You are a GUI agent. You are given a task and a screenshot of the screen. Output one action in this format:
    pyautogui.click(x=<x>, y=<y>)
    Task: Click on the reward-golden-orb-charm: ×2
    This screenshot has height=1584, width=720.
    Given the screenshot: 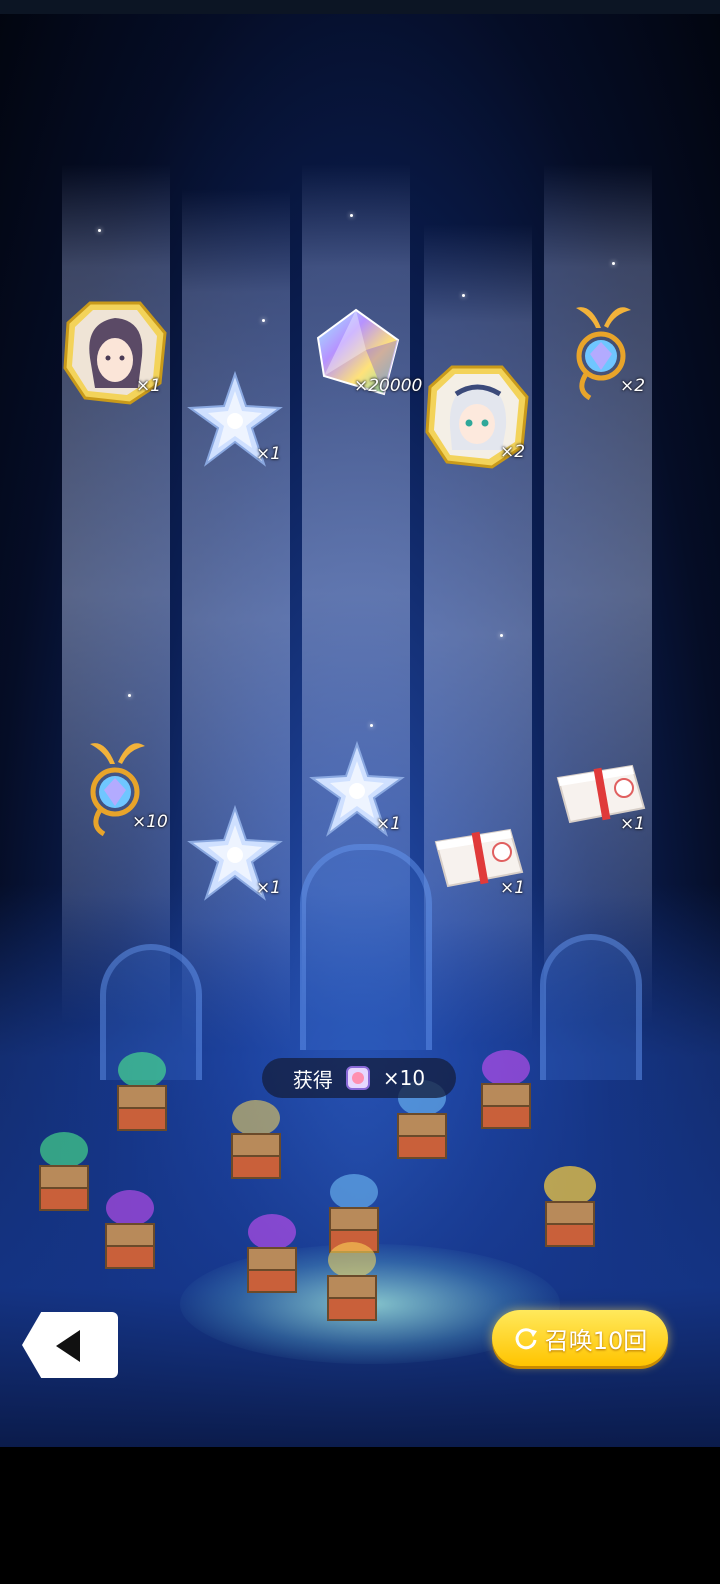 What is the action you would take?
    pyautogui.click(x=601, y=353)
    